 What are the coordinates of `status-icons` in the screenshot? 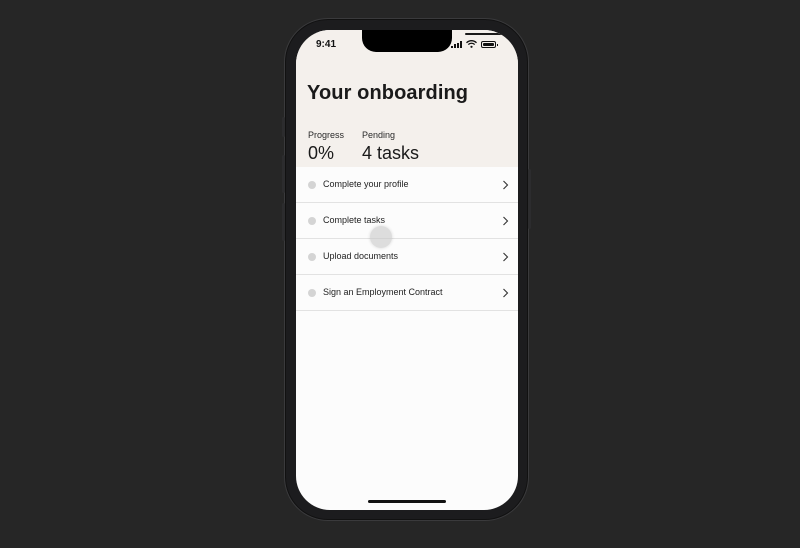 It's located at (474, 44).